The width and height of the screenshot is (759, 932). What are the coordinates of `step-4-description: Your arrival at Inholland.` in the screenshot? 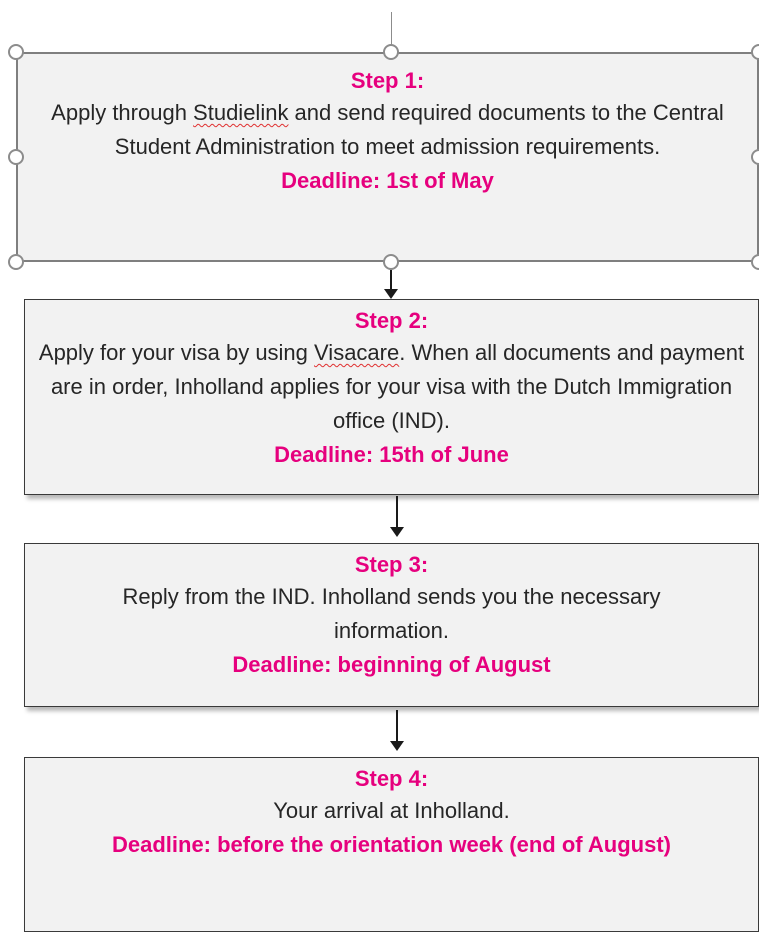 It's located at (391, 810).